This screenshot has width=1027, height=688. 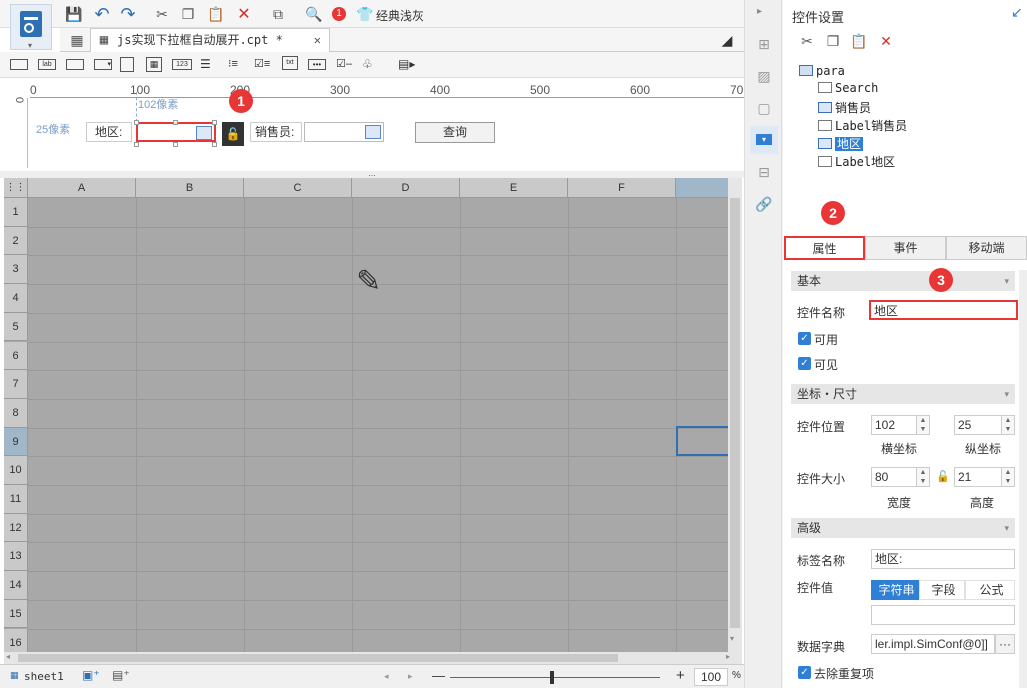 What do you see at coordinates (386, 676) in the screenshot?
I see `prev-sheet-icon: ◂` at bounding box center [386, 676].